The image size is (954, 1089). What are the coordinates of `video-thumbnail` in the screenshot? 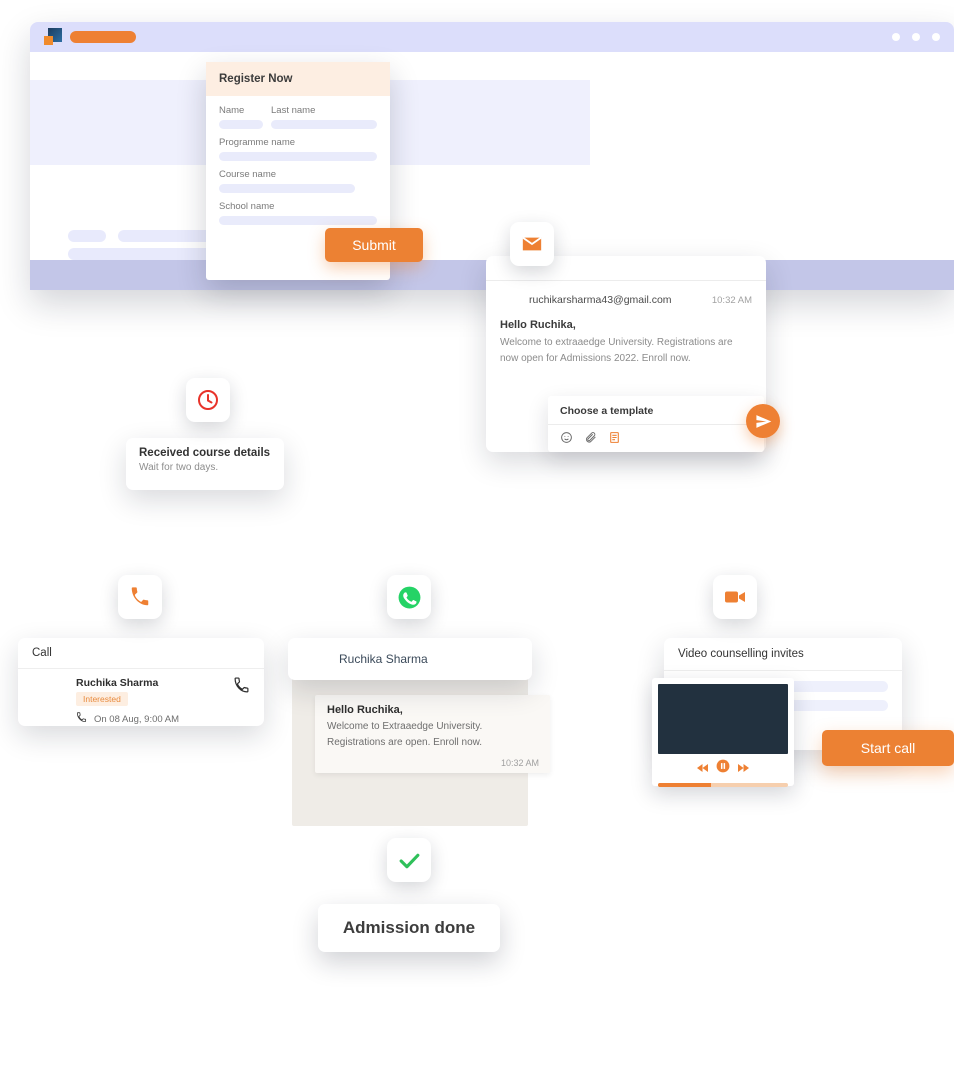 It's located at (723, 719).